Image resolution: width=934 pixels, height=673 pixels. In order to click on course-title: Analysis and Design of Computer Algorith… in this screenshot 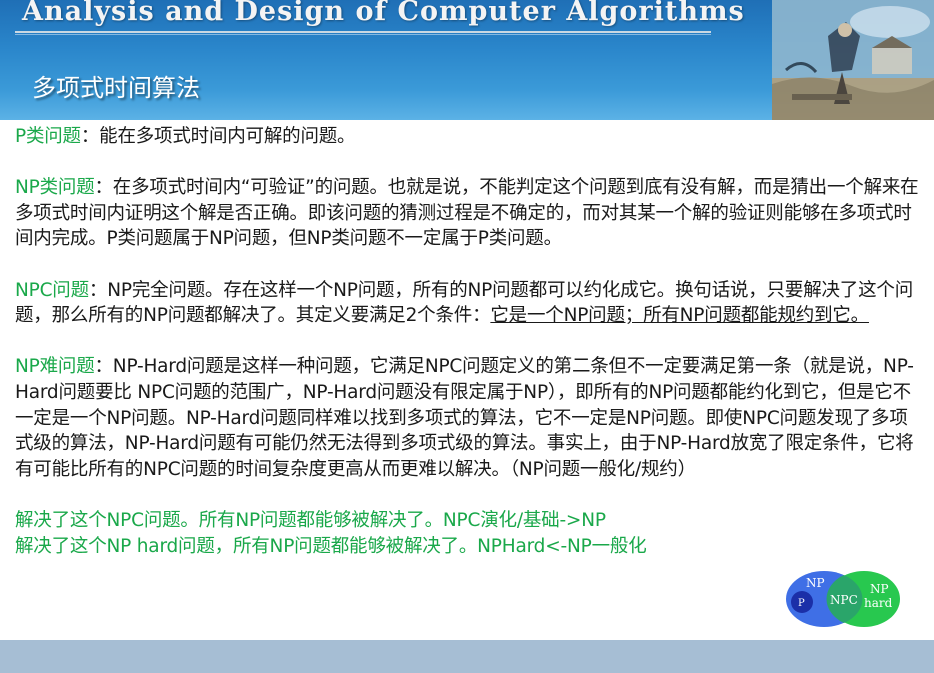, I will do `click(383, 13)`.